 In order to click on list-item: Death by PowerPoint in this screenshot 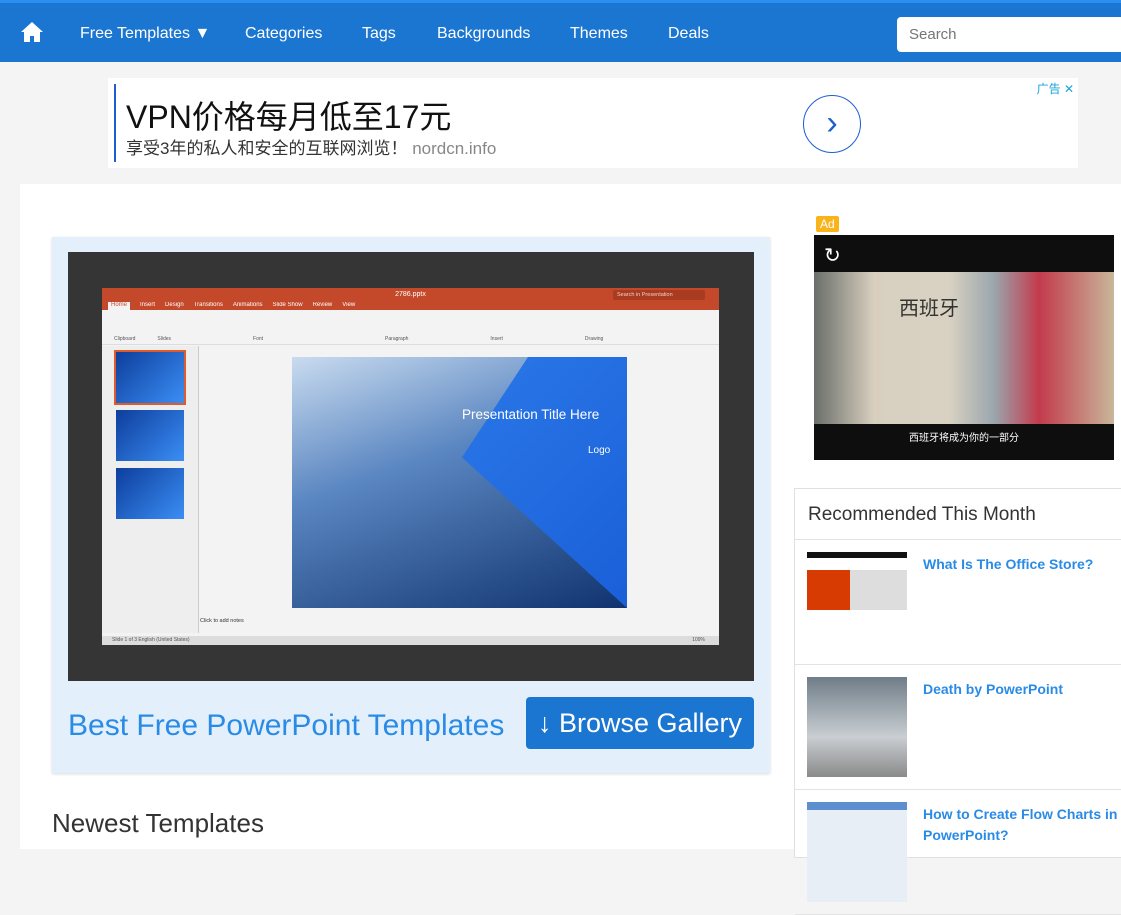, I will do `click(958, 727)`.